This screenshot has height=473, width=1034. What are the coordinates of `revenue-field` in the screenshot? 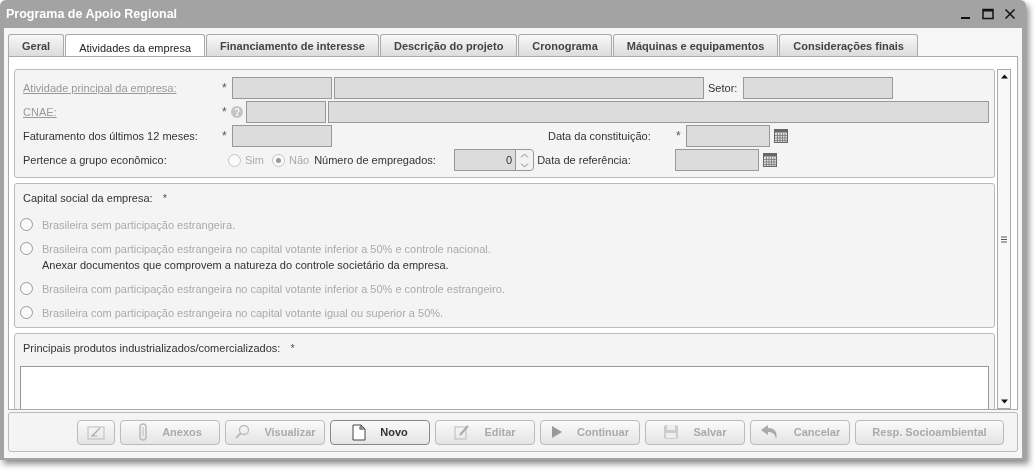 It's located at (282, 136).